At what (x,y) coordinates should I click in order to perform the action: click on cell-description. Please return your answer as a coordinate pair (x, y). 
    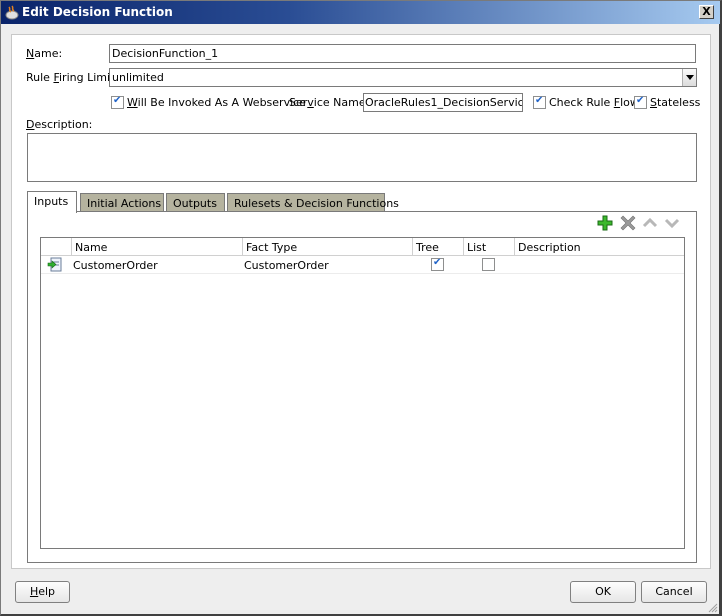
    Looking at the image, I should click on (599, 265).